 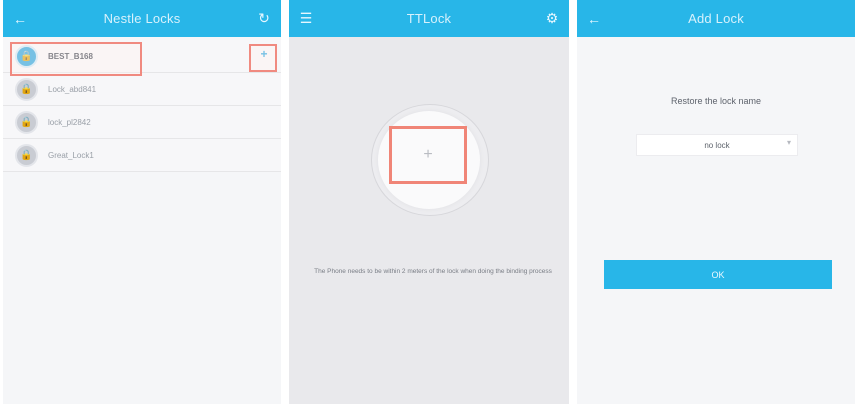 What do you see at coordinates (264, 18) in the screenshot?
I see `refresh-icon: ↻` at bounding box center [264, 18].